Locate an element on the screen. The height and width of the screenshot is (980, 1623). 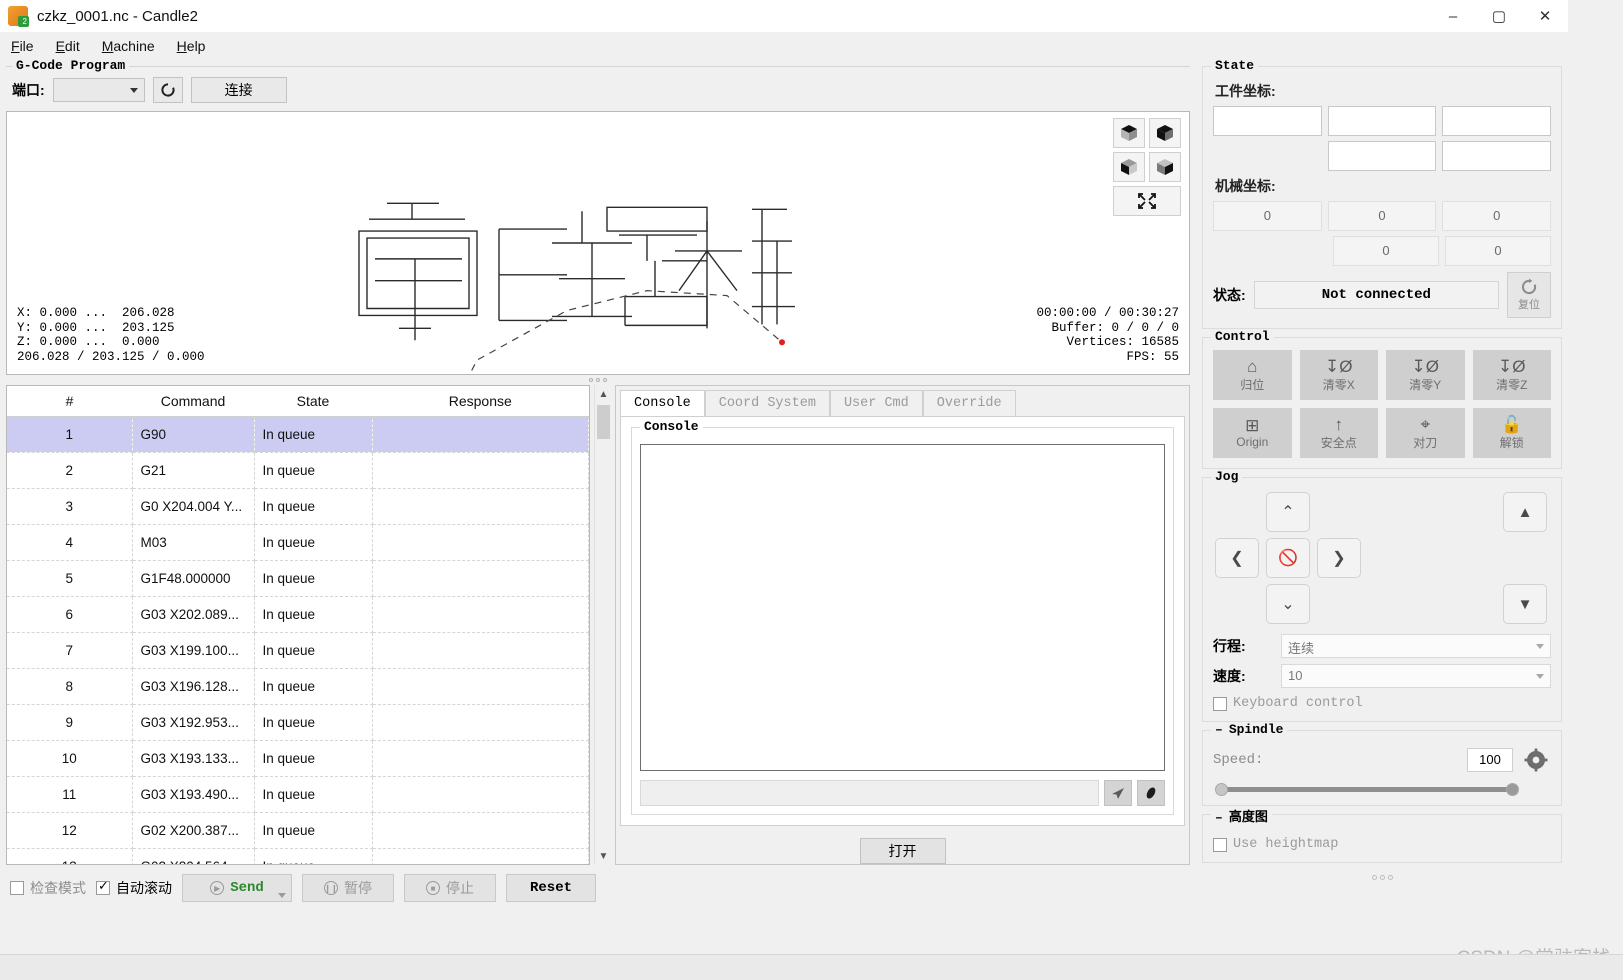
table-row: 3 G0 X204.004 Y... In queue is located at coordinates (298, 506).